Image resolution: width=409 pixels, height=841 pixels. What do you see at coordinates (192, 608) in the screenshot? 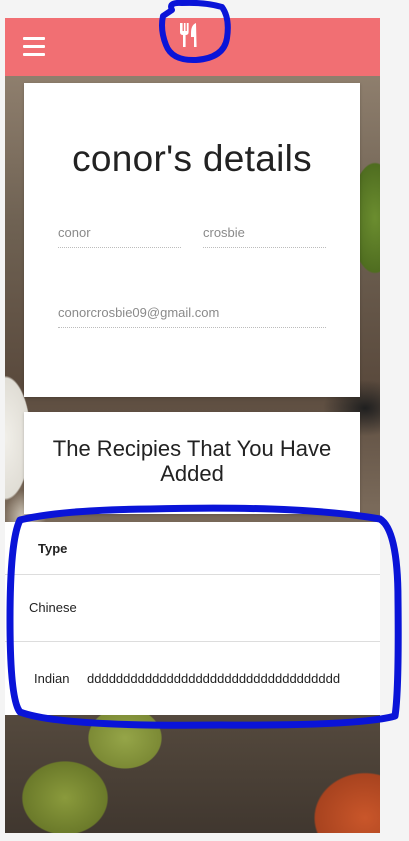
I see `table-row: Chinese` at bounding box center [192, 608].